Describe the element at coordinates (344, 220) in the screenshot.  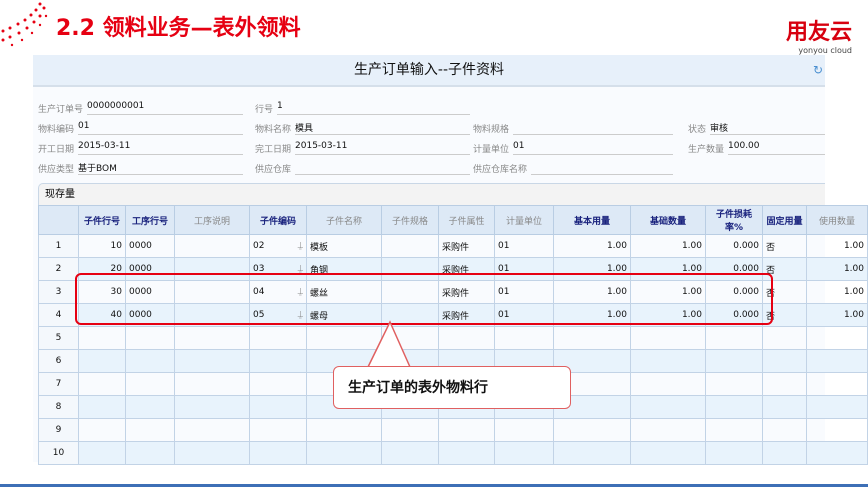
I see `column-header: 子件名称` at that location.